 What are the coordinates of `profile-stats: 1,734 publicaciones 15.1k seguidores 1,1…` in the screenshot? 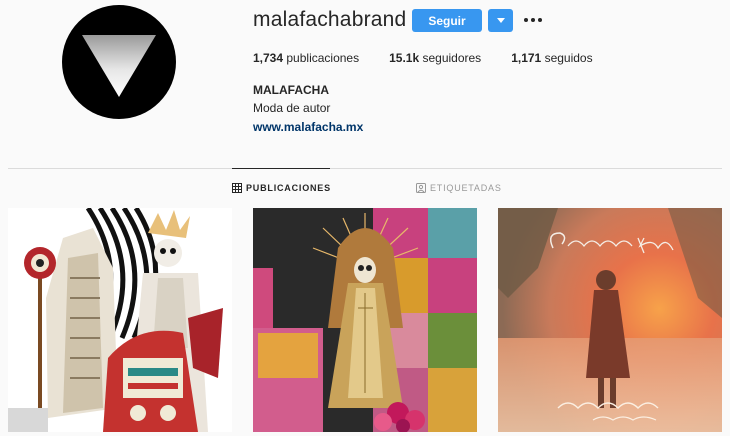 It's located at (438, 58).